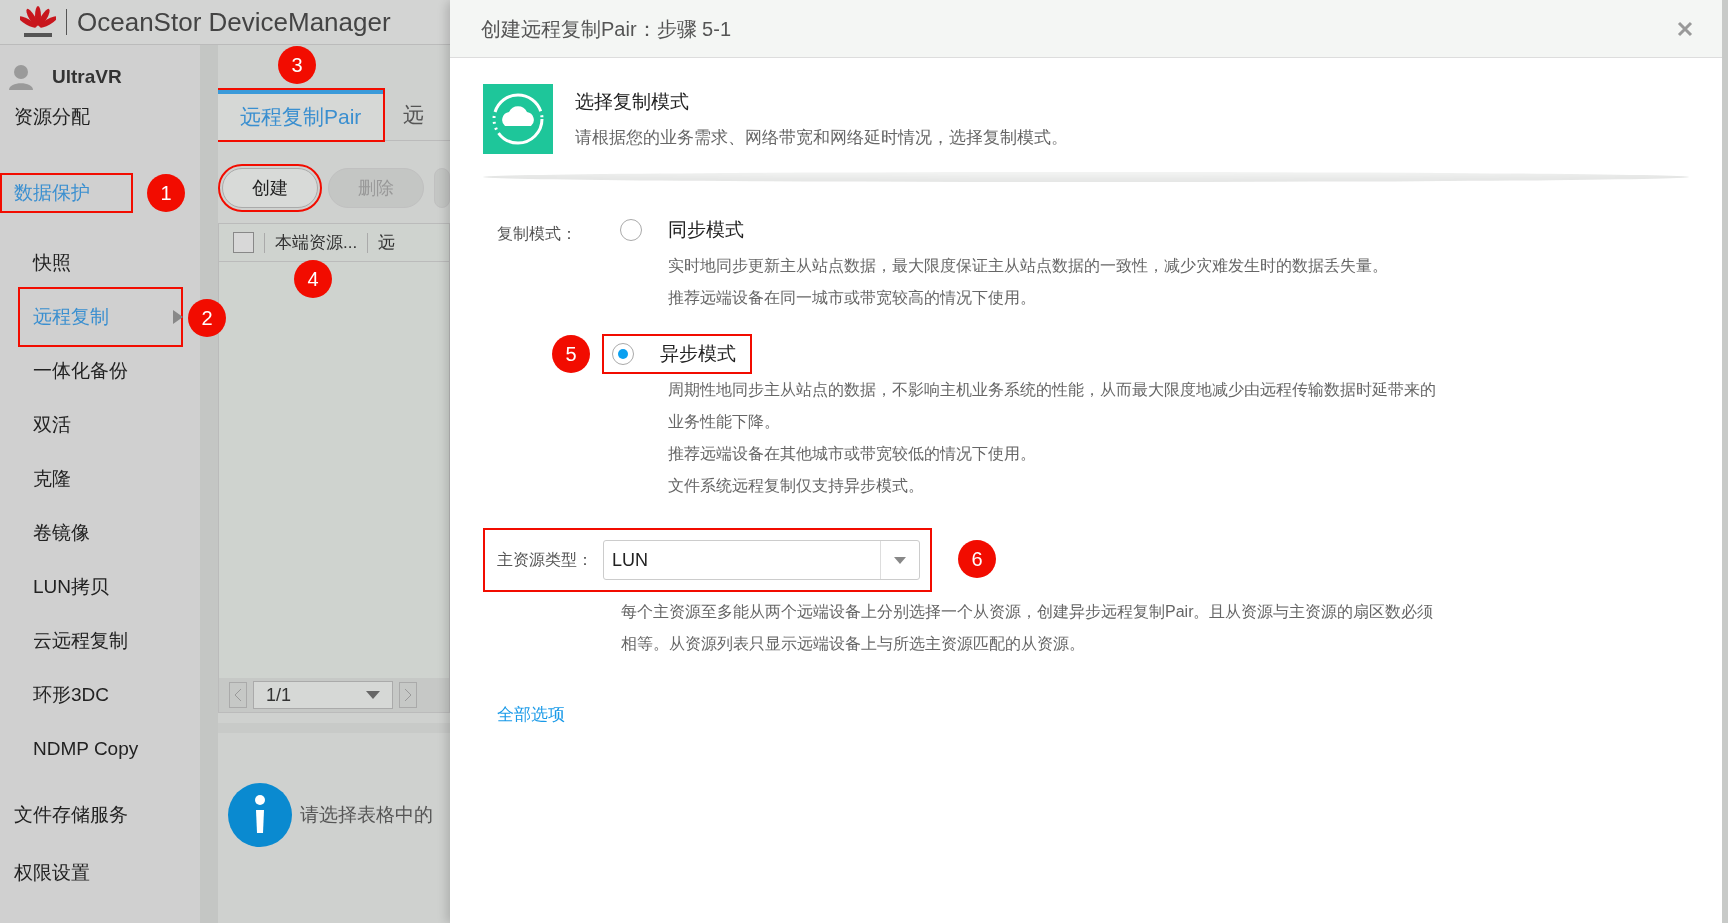 Image resolution: width=1728 pixels, height=923 pixels. What do you see at coordinates (234, 22) in the screenshot?
I see `app-title: OceanStor DeviceManager` at bounding box center [234, 22].